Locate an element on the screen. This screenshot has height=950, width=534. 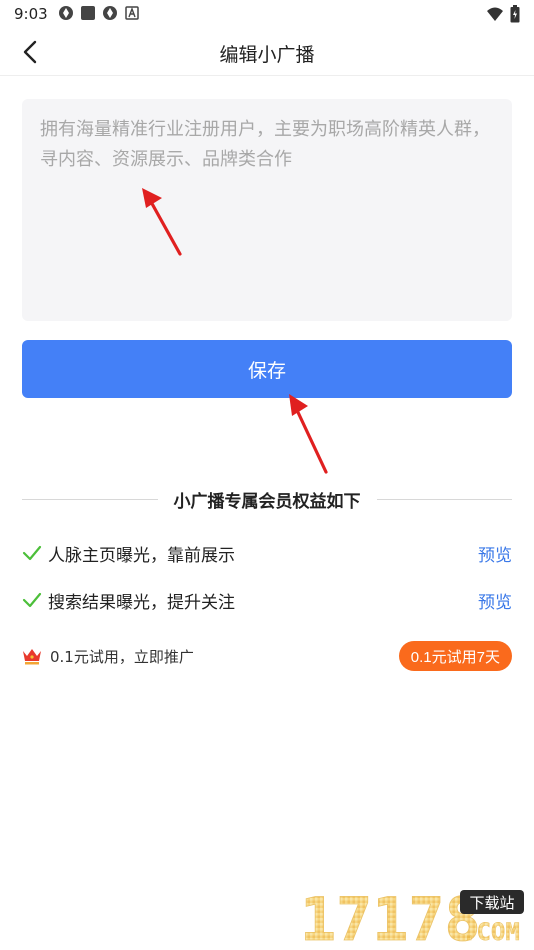
benefit-item: 搜索结果曝光，提升关注 预览 is located at coordinates (267, 600).